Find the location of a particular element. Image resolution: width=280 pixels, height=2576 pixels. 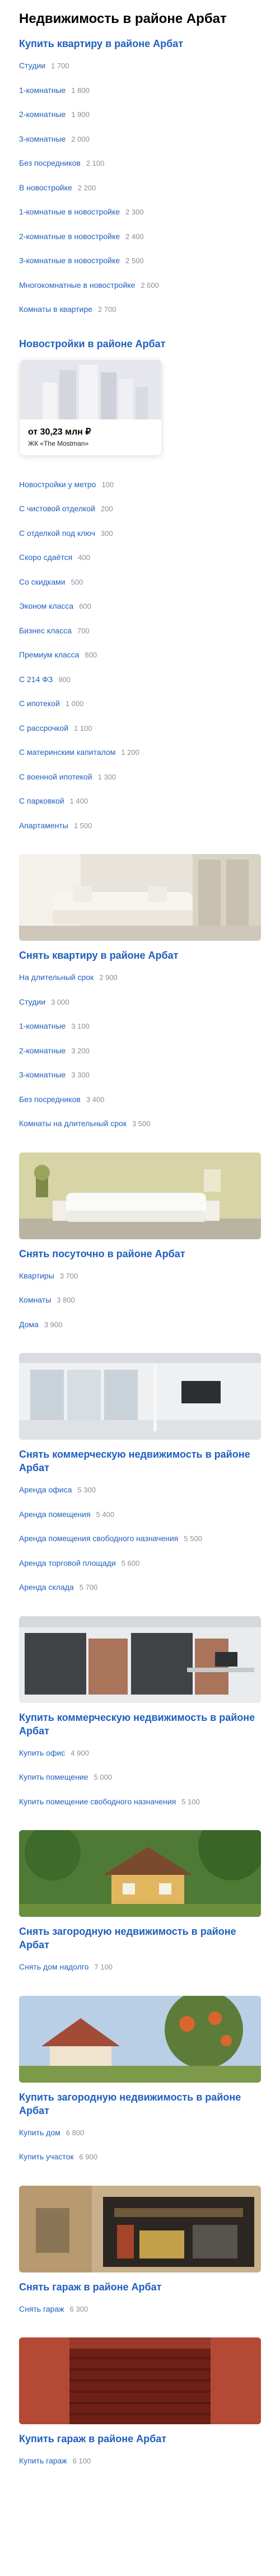

list-item-count: 1 000 is located at coordinates (75, 704).